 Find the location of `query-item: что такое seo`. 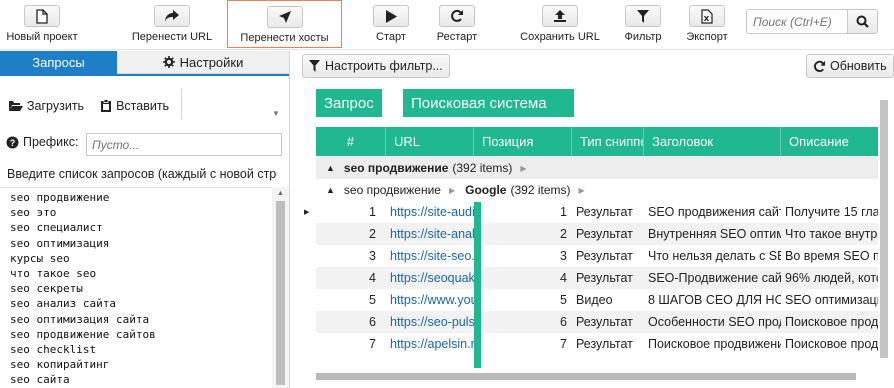

query-item: что такое seo is located at coordinates (53, 274).